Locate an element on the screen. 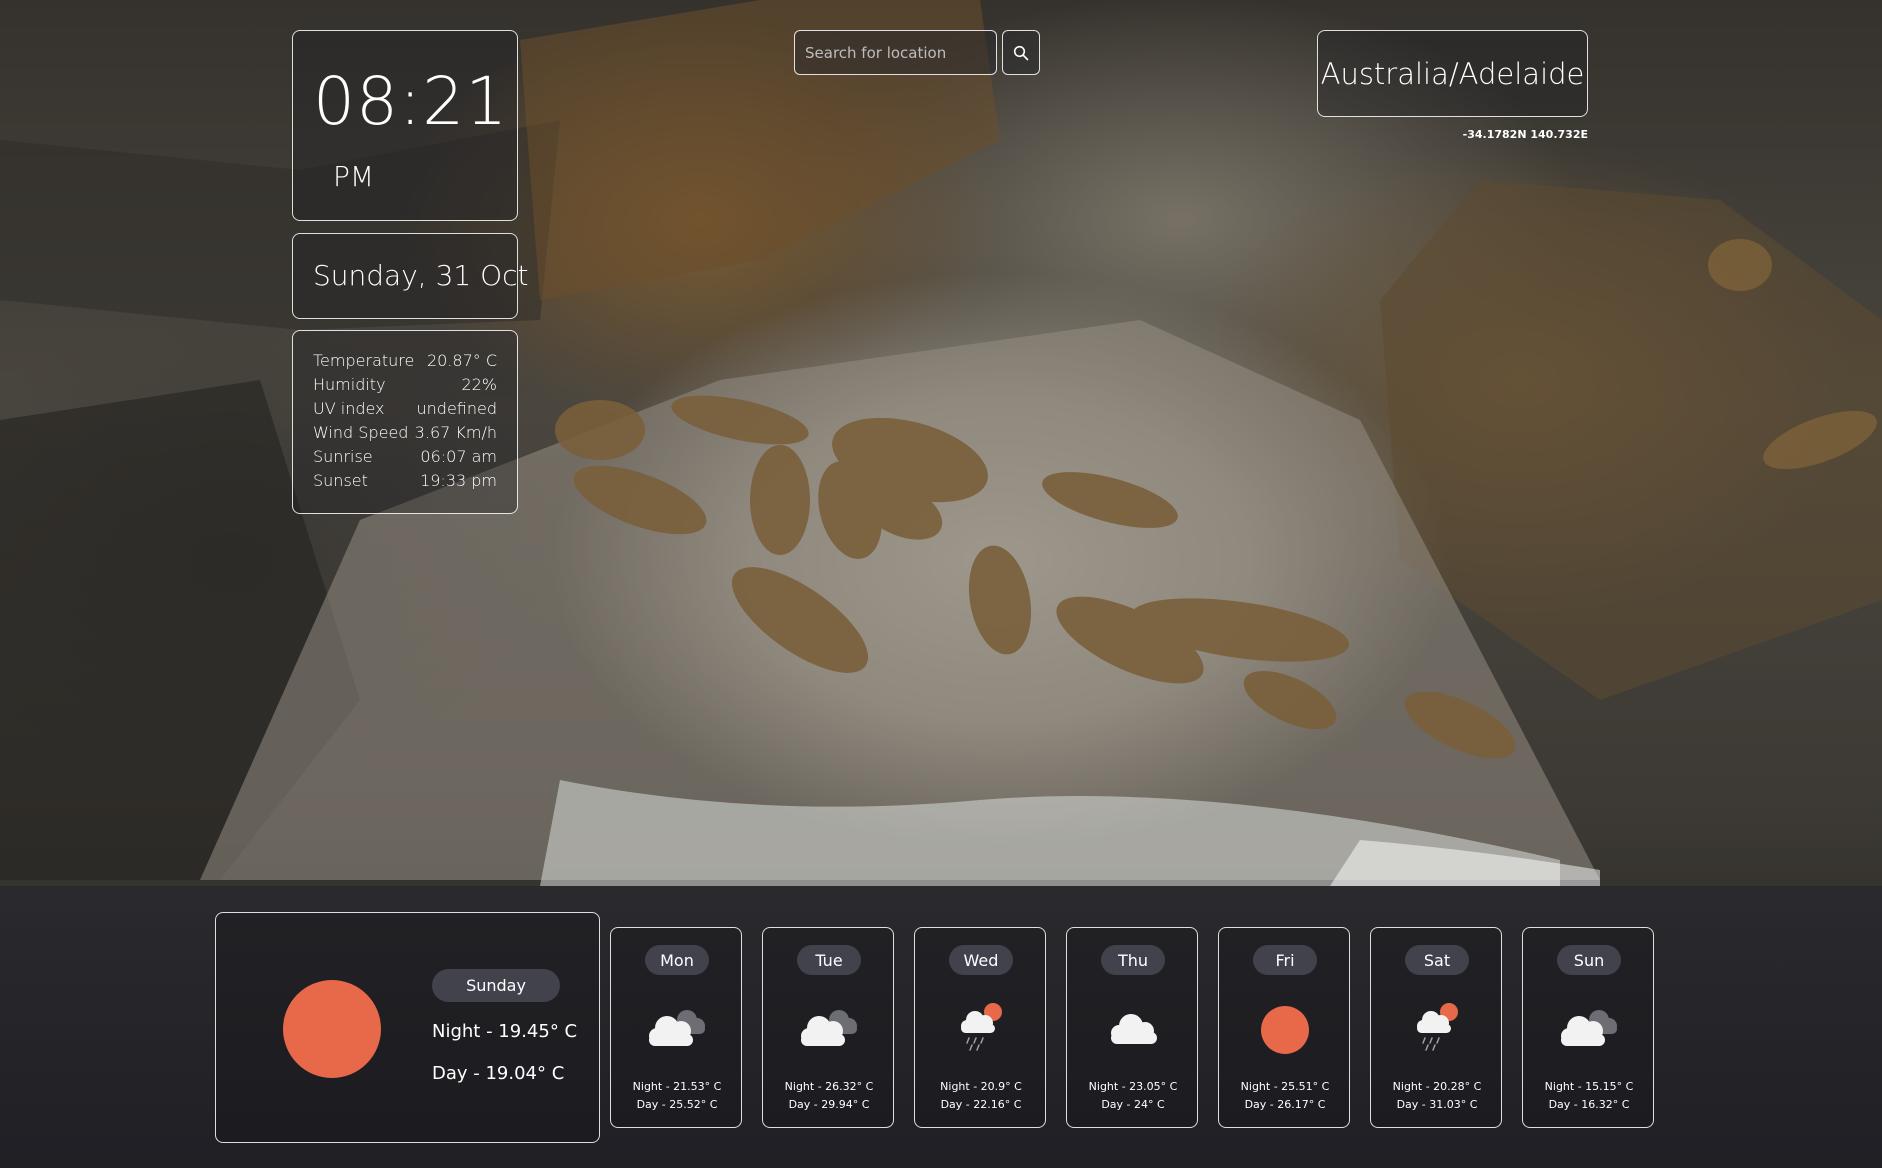  forecast-day-temp: Day - 25.52° C is located at coordinates (677, 1104).